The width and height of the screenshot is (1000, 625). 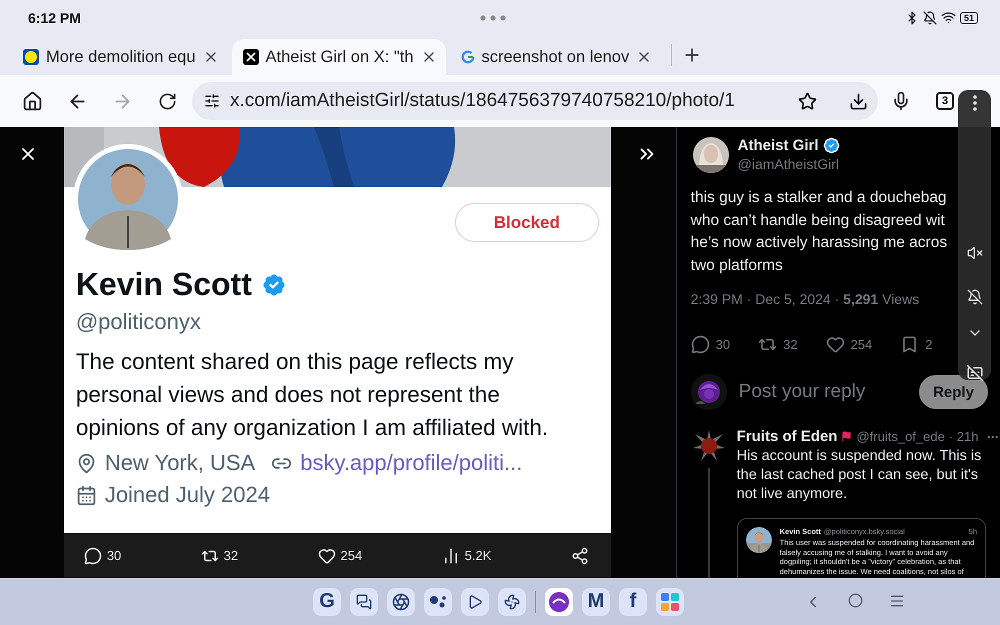 What do you see at coordinates (32, 101) in the screenshot?
I see `home-icon` at bounding box center [32, 101].